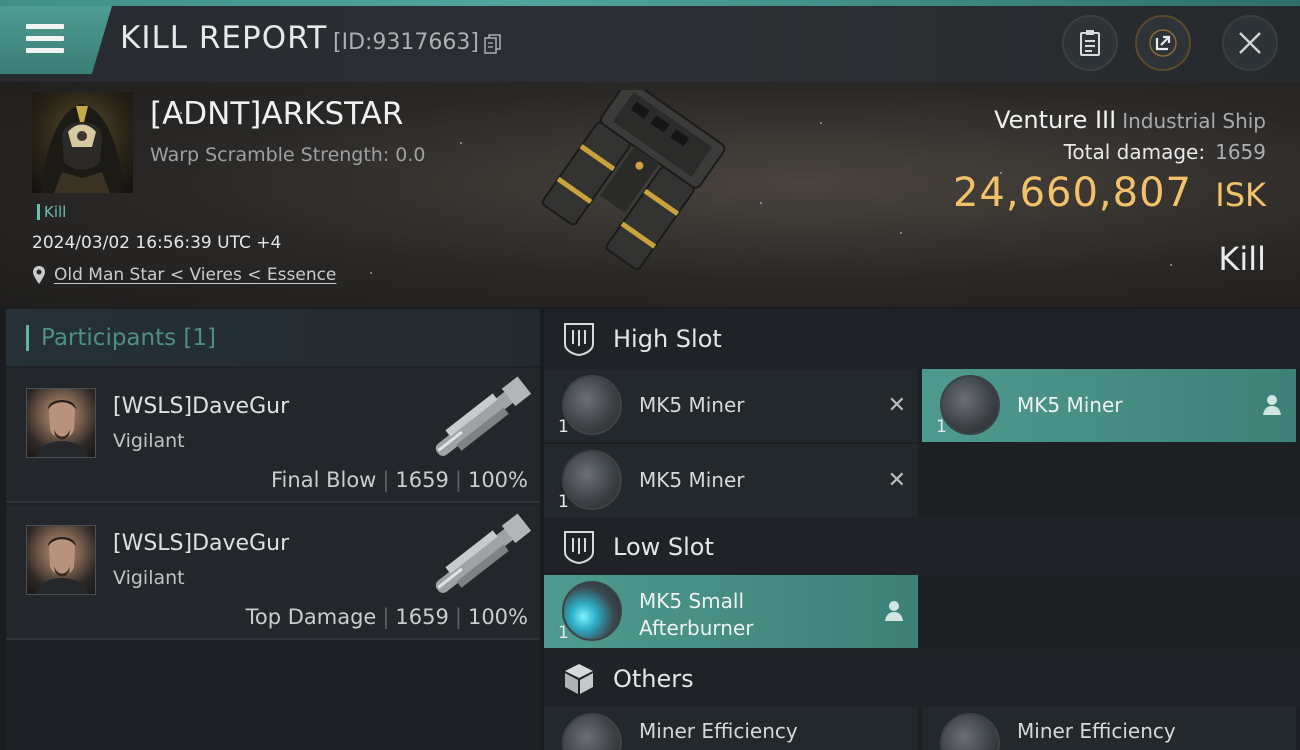 The width and height of the screenshot is (1300, 750). I want to click on others-header: Others, so click(922, 679).